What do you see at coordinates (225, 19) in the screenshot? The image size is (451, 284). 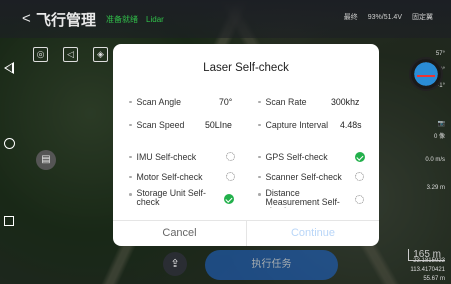 I see `top-bar: < 飞行管理 准备就绪 Lidar 最终 93%/51.4V 固定翼` at bounding box center [225, 19].